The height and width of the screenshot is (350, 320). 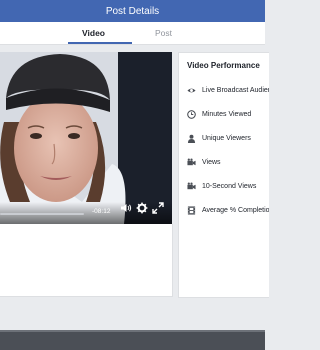 I want to click on volume-icon, so click(x=126, y=208).